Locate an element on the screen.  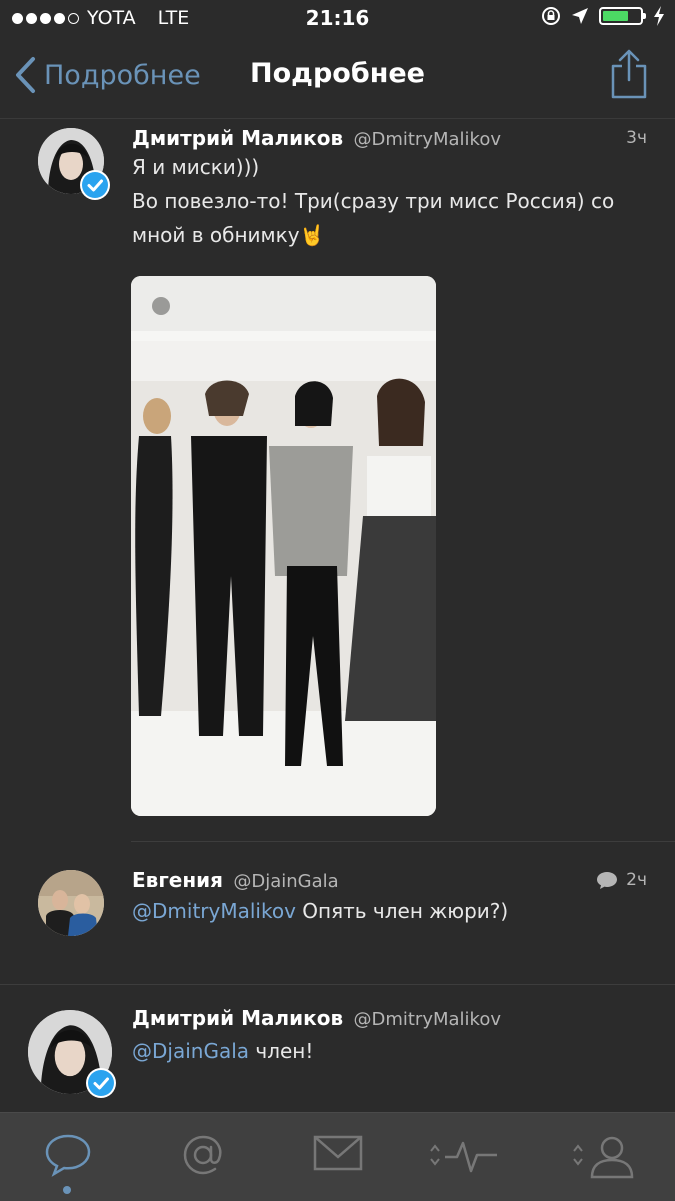
tweet-body: Опять член жюри?) is located at coordinates (402, 911).